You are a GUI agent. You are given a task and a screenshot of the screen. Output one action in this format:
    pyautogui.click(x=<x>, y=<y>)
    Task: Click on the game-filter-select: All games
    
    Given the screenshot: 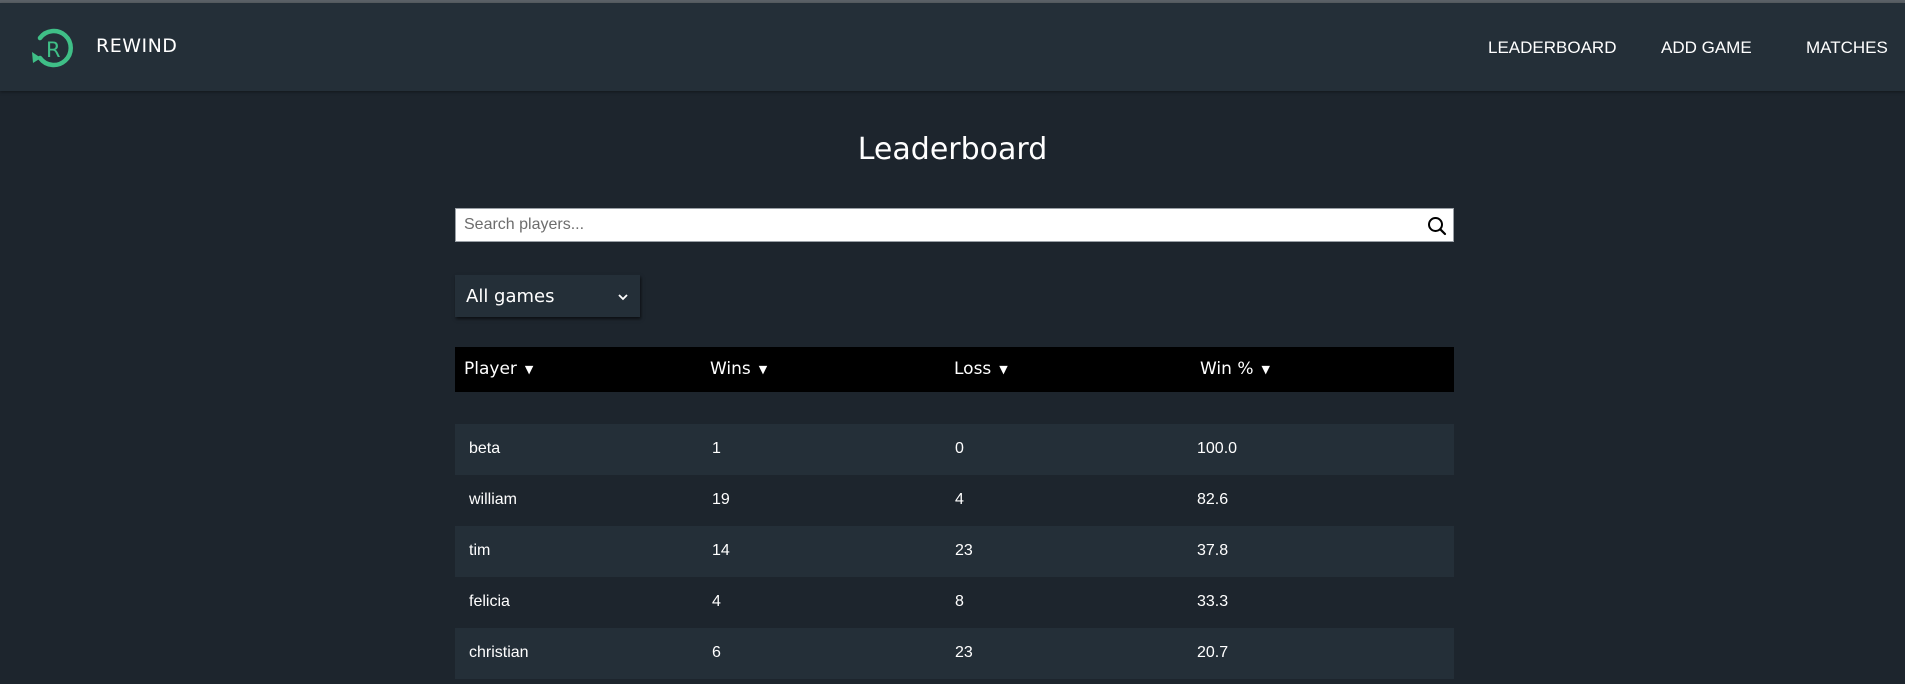 What is the action you would take?
    pyautogui.click(x=547, y=296)
    